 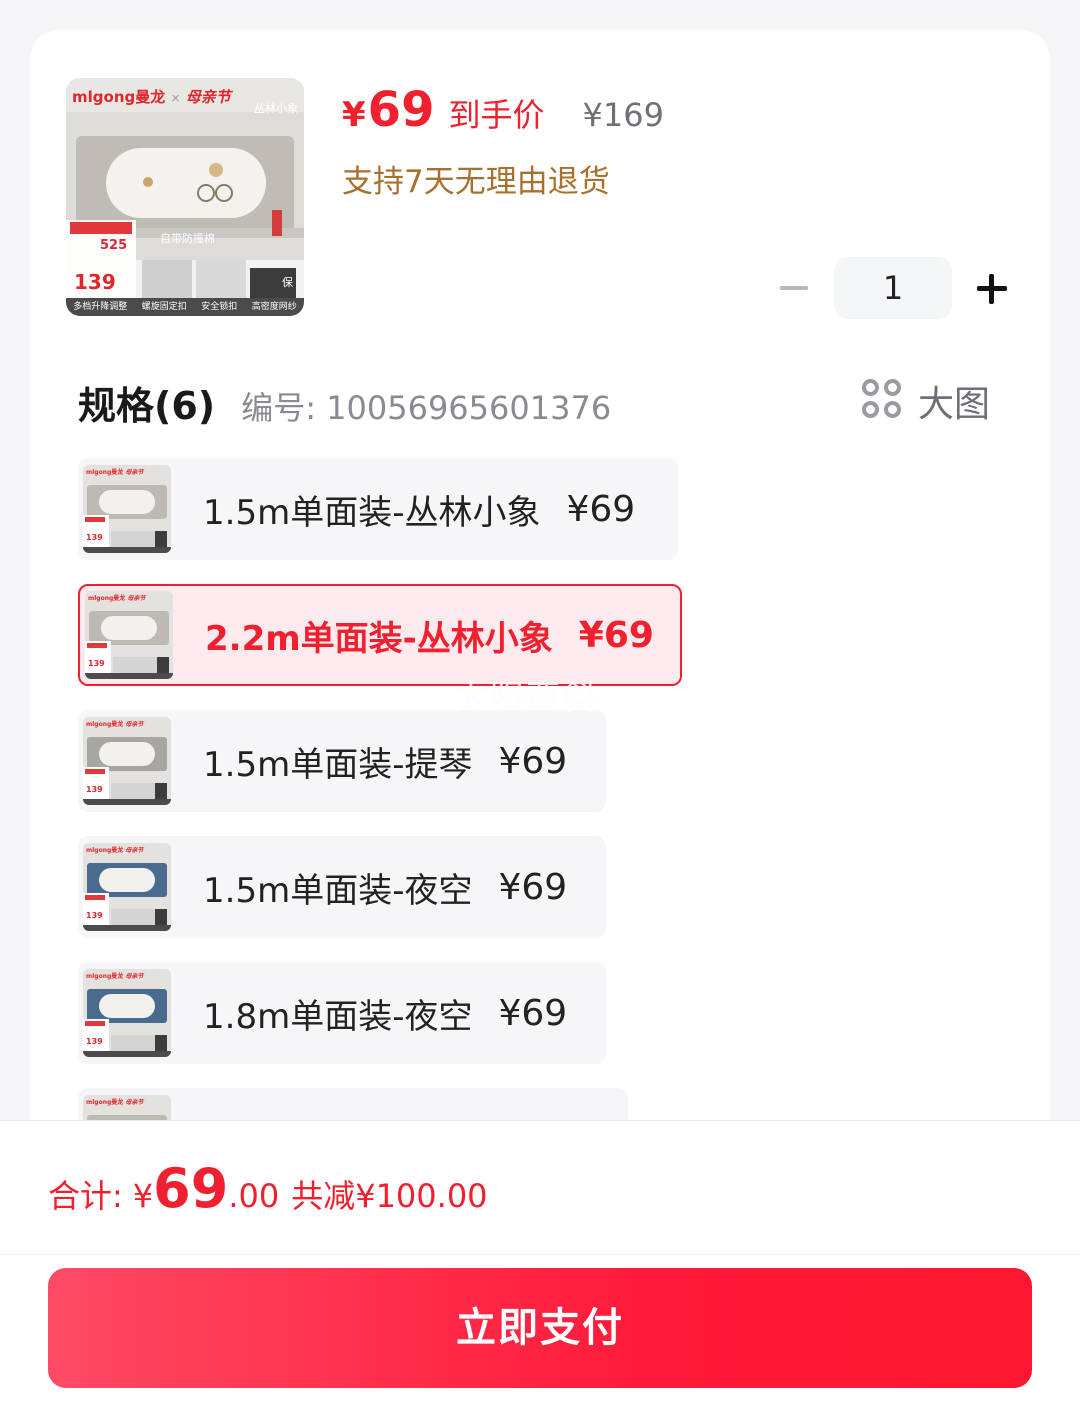 I want to click on thumbnail-brand-text: mlgong曼龙, so click(x=119, y=97).